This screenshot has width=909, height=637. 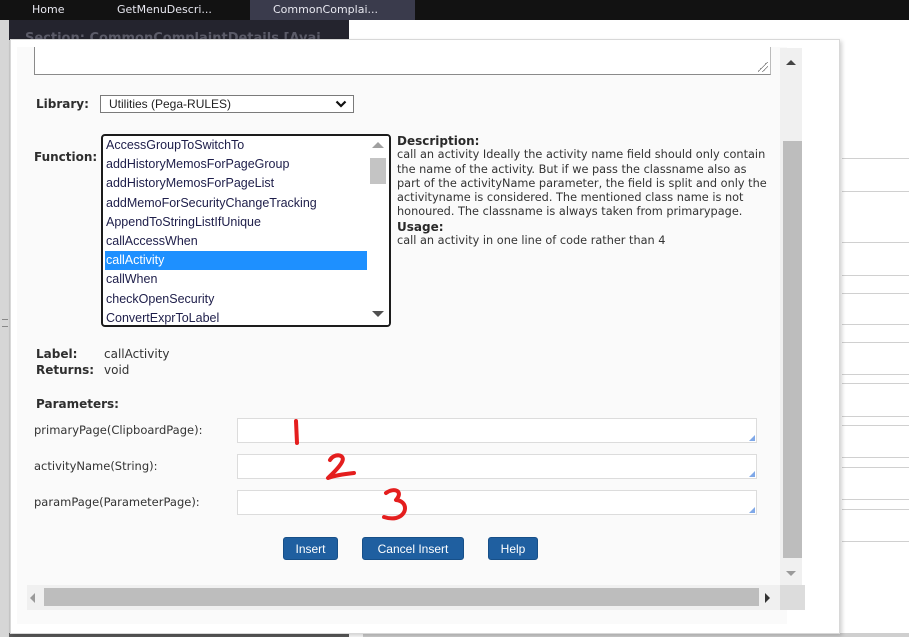 I want to click on tab-home: Home, so click(x=48, y=10).